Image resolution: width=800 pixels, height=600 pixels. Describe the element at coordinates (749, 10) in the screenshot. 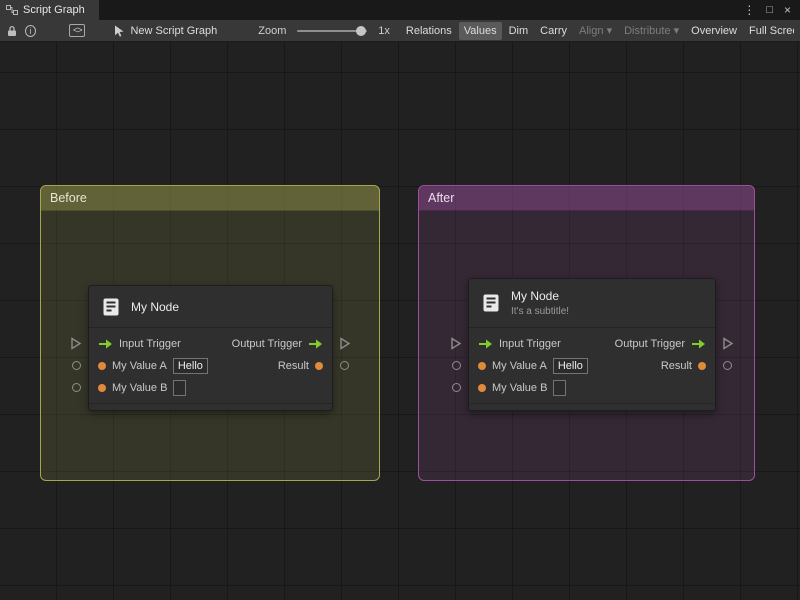

I see `kebab-menu-icon: ⋮` at that location.